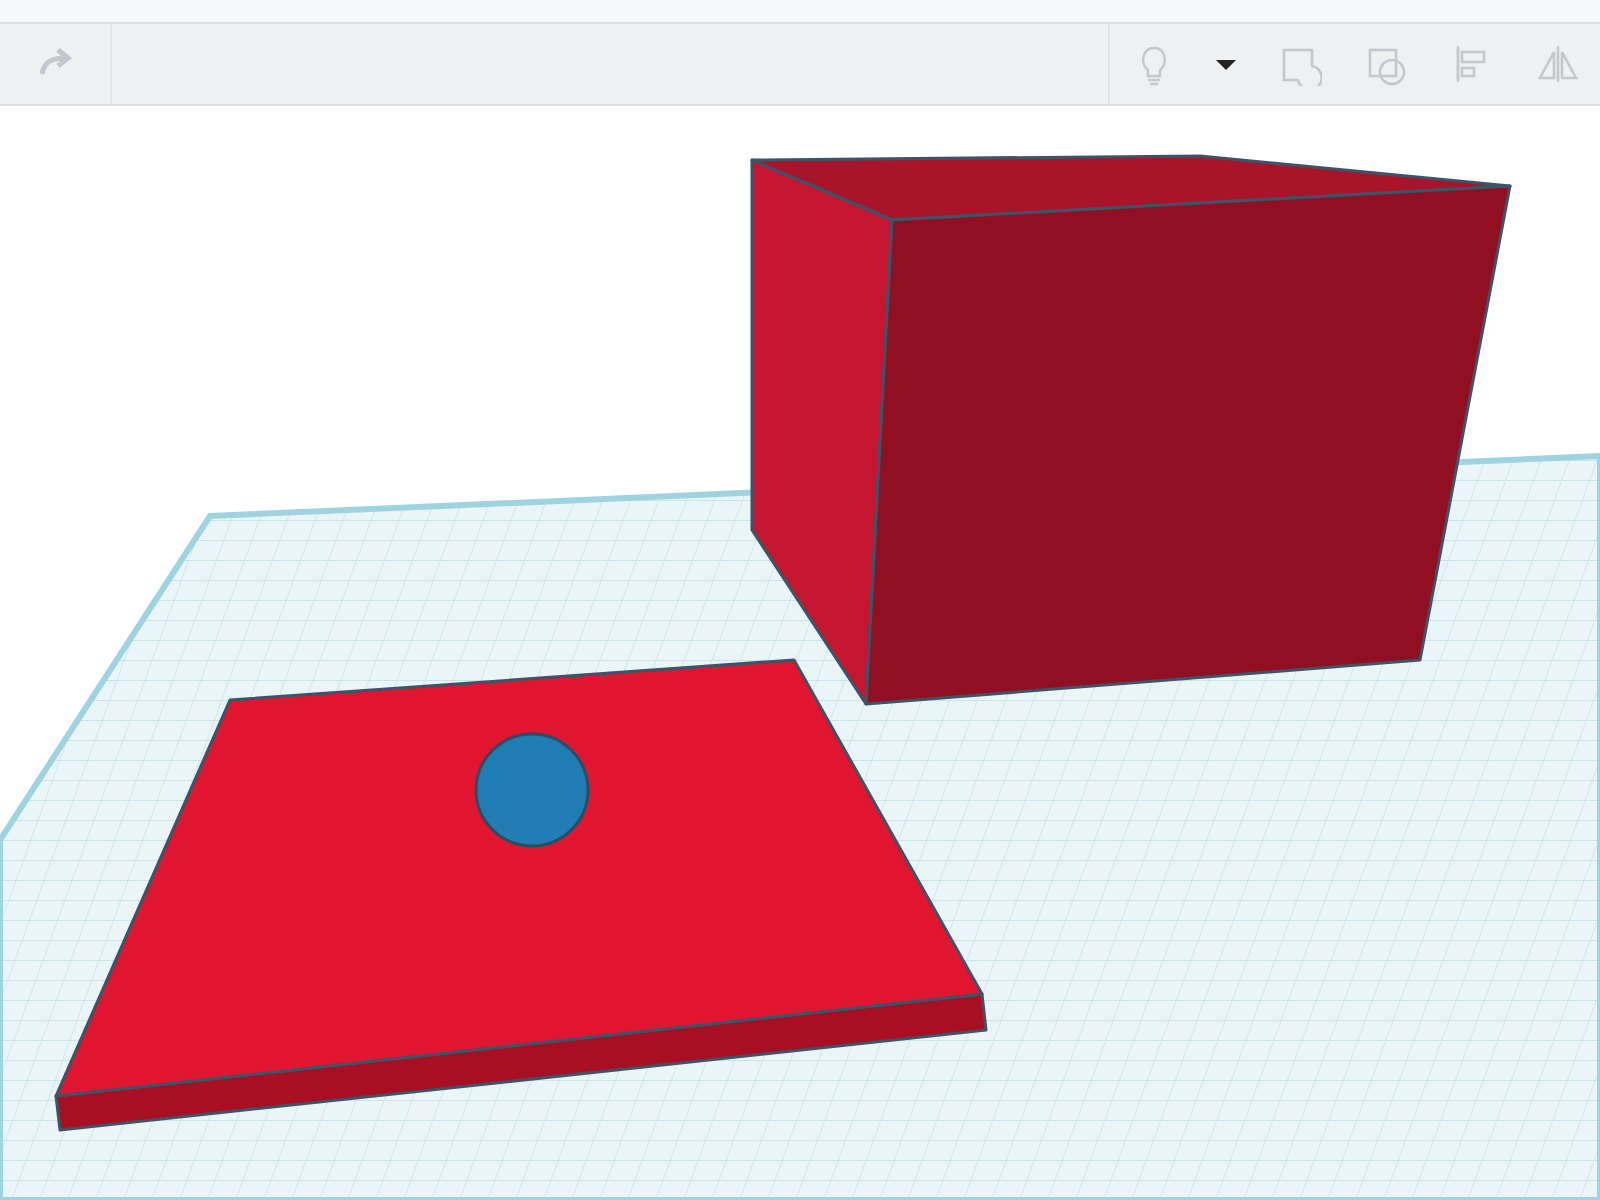 The image size is (1600, 1200). Describe the element at coordinates (1557, 64) in the screenshot. I see `mirror-icon` at that location.